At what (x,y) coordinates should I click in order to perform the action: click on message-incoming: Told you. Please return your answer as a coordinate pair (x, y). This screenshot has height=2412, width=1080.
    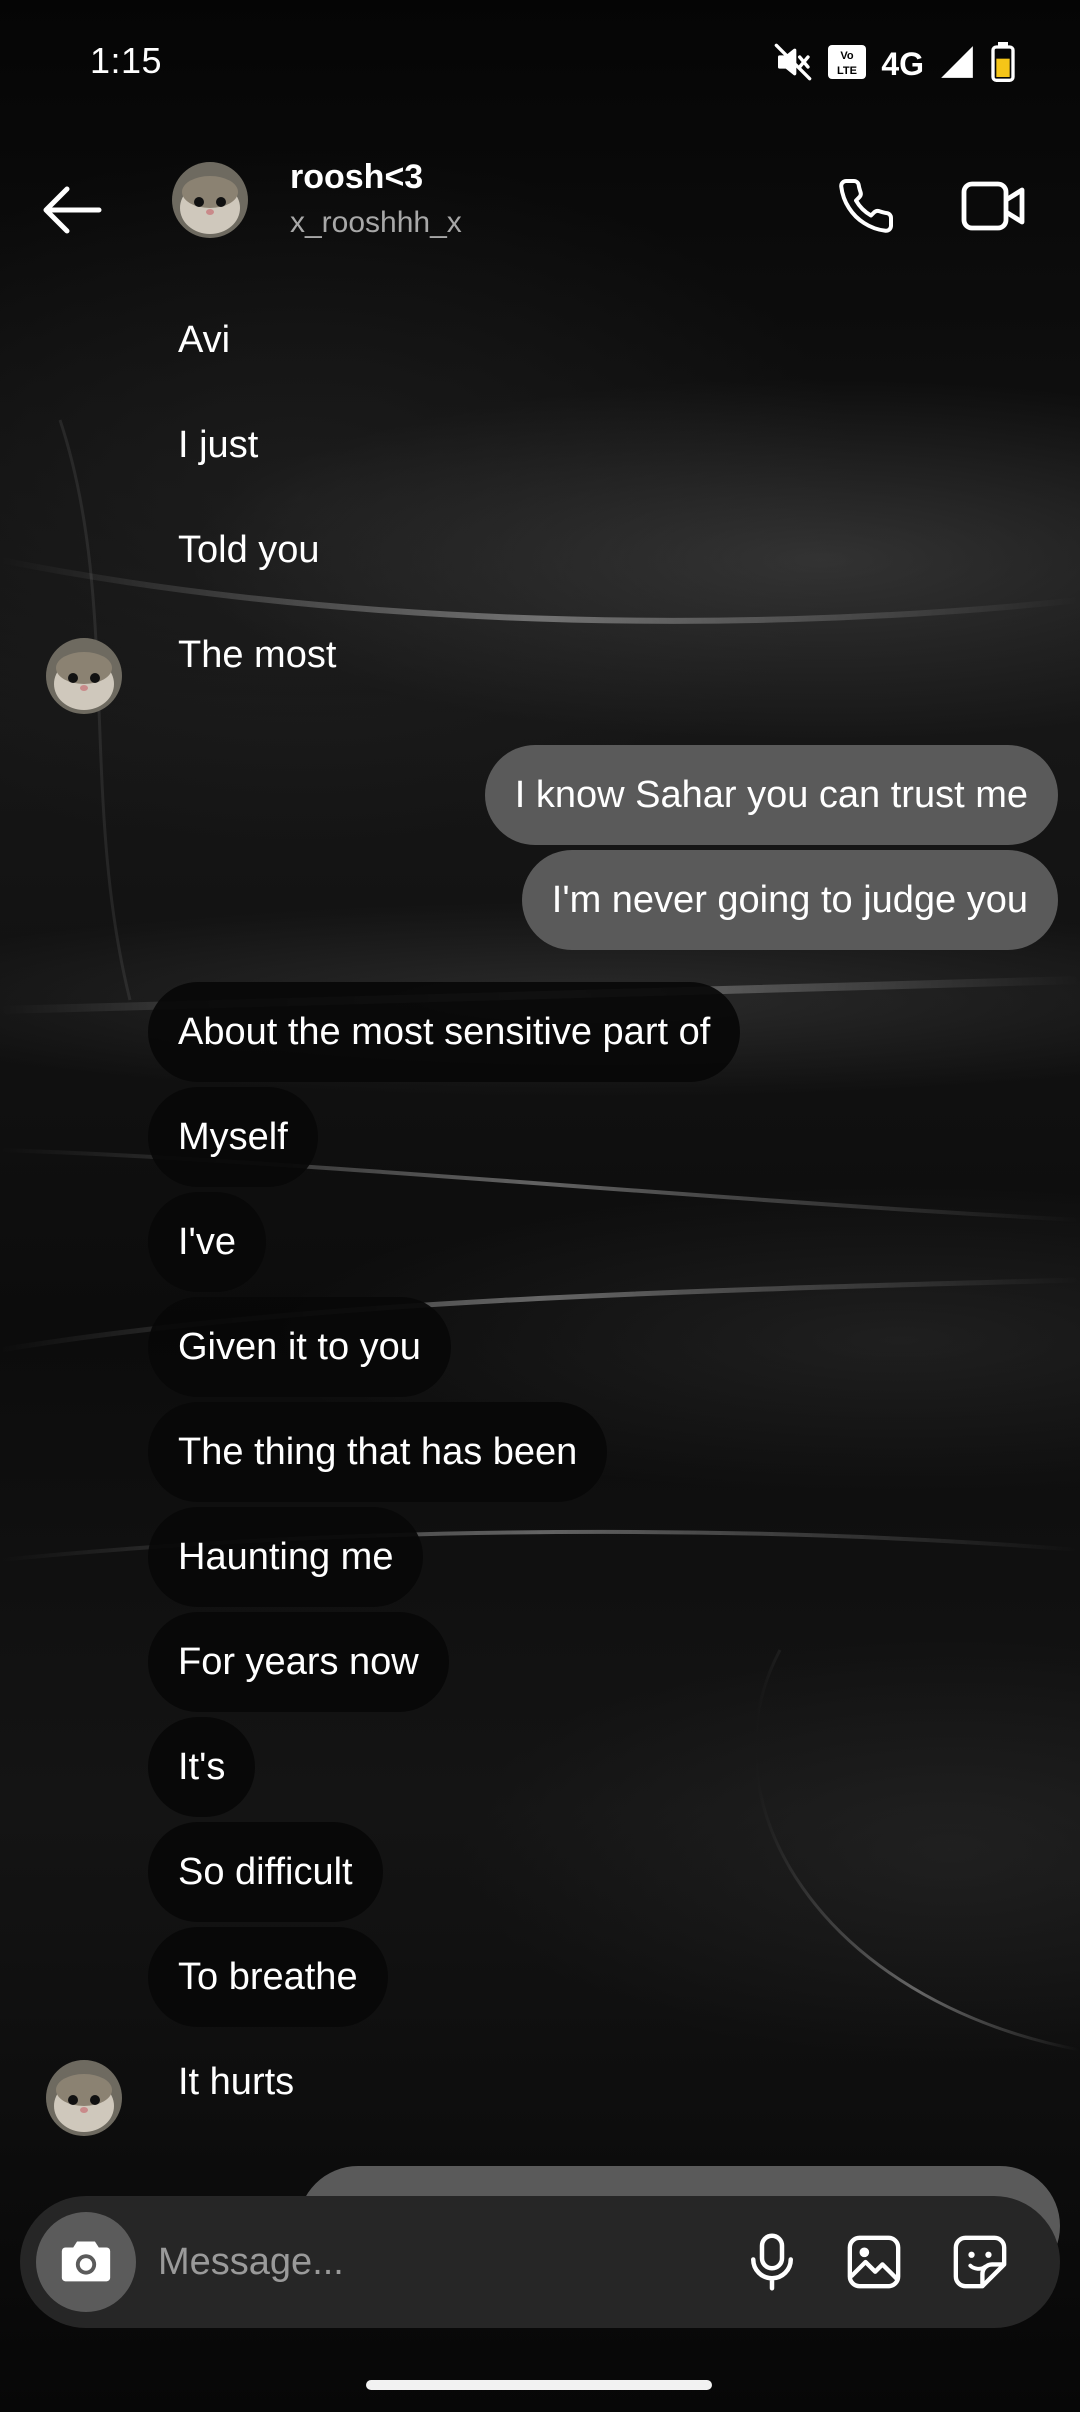
    Looking at the image, I should click on (249, 550).